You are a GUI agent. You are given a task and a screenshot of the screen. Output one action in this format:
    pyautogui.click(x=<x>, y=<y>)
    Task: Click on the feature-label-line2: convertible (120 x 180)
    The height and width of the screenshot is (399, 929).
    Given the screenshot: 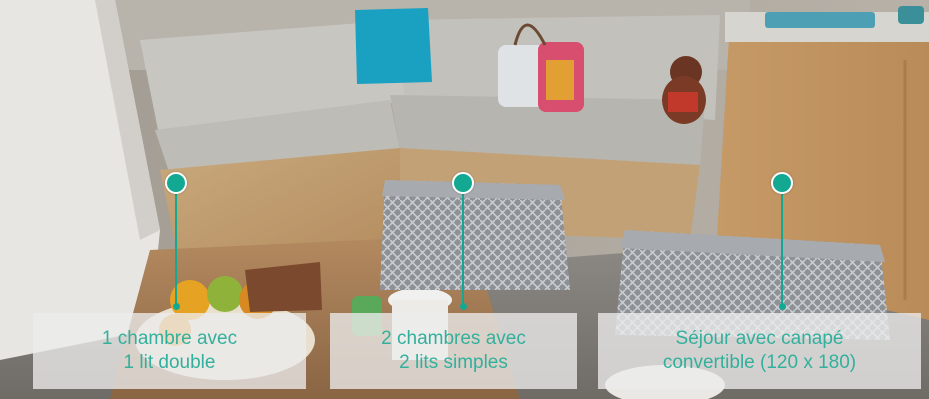 What is the action you would take?
    pyautogui.click(x=759, y=362)
    